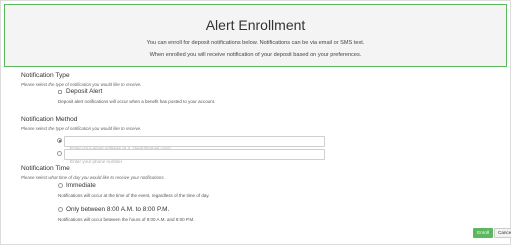  I want to click on immediate-label: Immediate, so click(81, 185).